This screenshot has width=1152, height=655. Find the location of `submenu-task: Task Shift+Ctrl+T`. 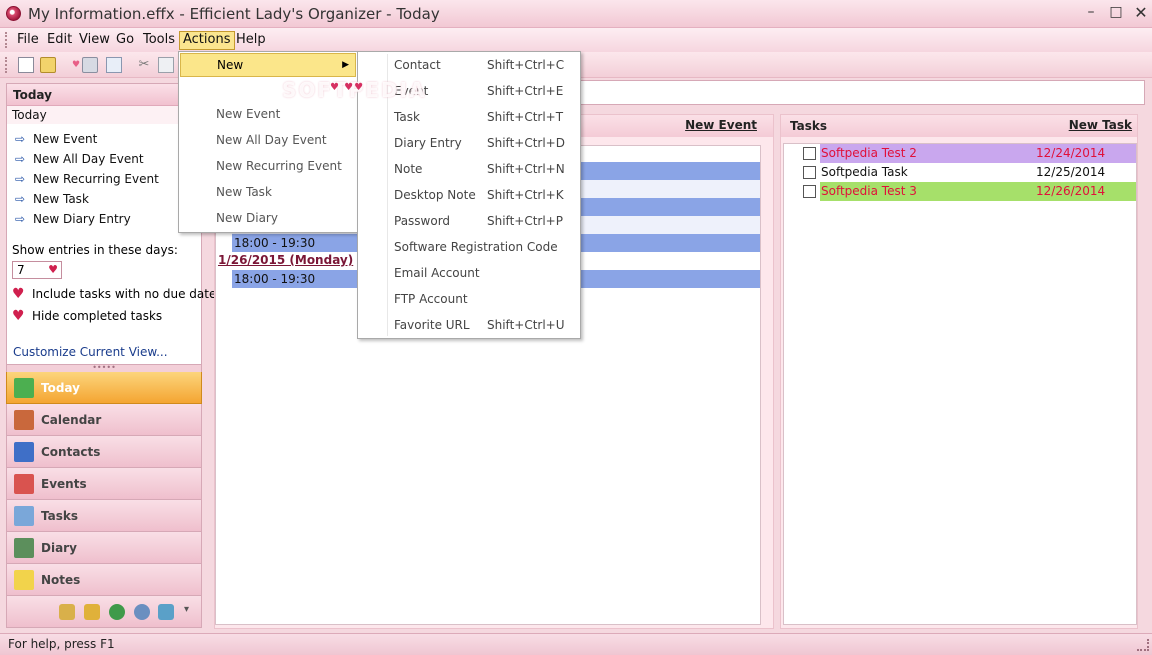

submenu-task: Task Shift+Ctrl+T is located at coordinates (469, 117).